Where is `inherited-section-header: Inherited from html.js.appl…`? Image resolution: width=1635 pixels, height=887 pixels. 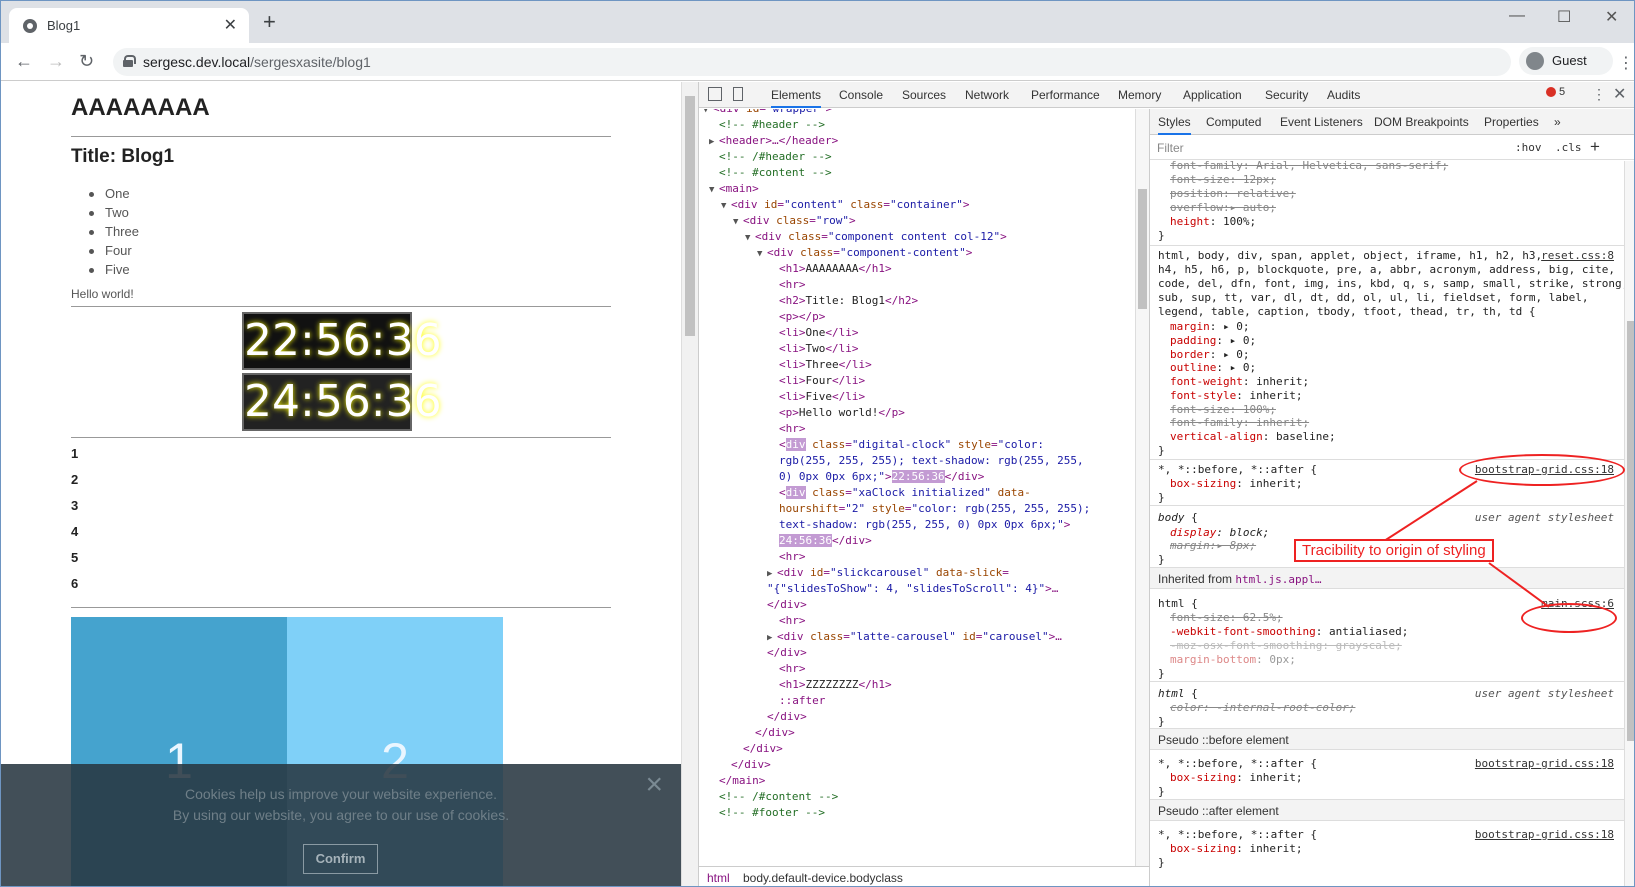
inherited-section-header: Inherited from html.js.appl… is located at coordinates (1387, 578).